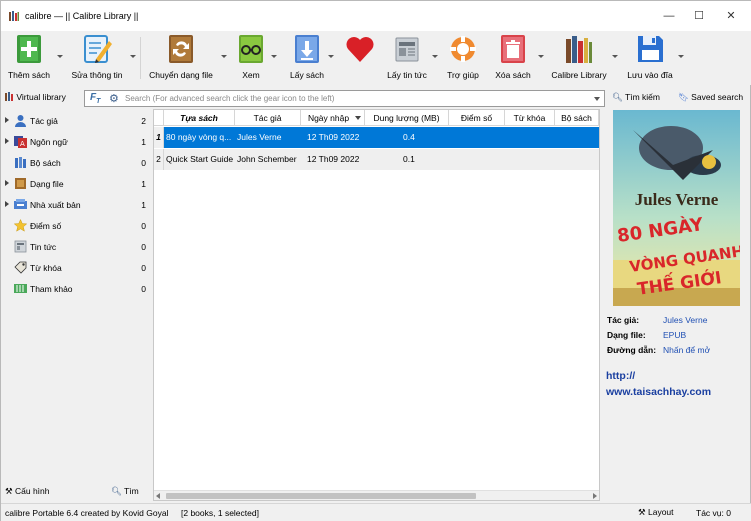 Image resolution: width=751 pixels, height=521 pixels. Describe the element at coordinates (409, 159) in the screenshot. I see `cell-size: 0.1` at that location.